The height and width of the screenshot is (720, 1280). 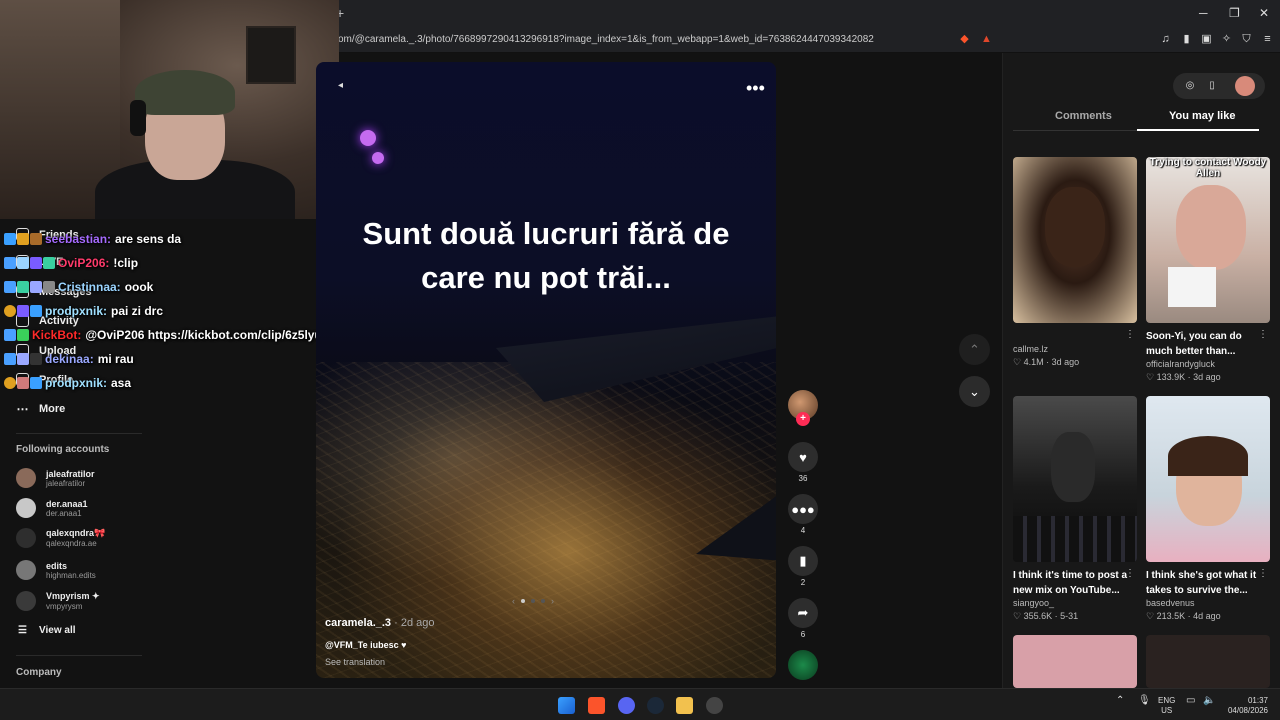 What do you see at coordinates (1245, 86) in the screenshot?
I see `user-avatar` at bounding box center [1245, 86].